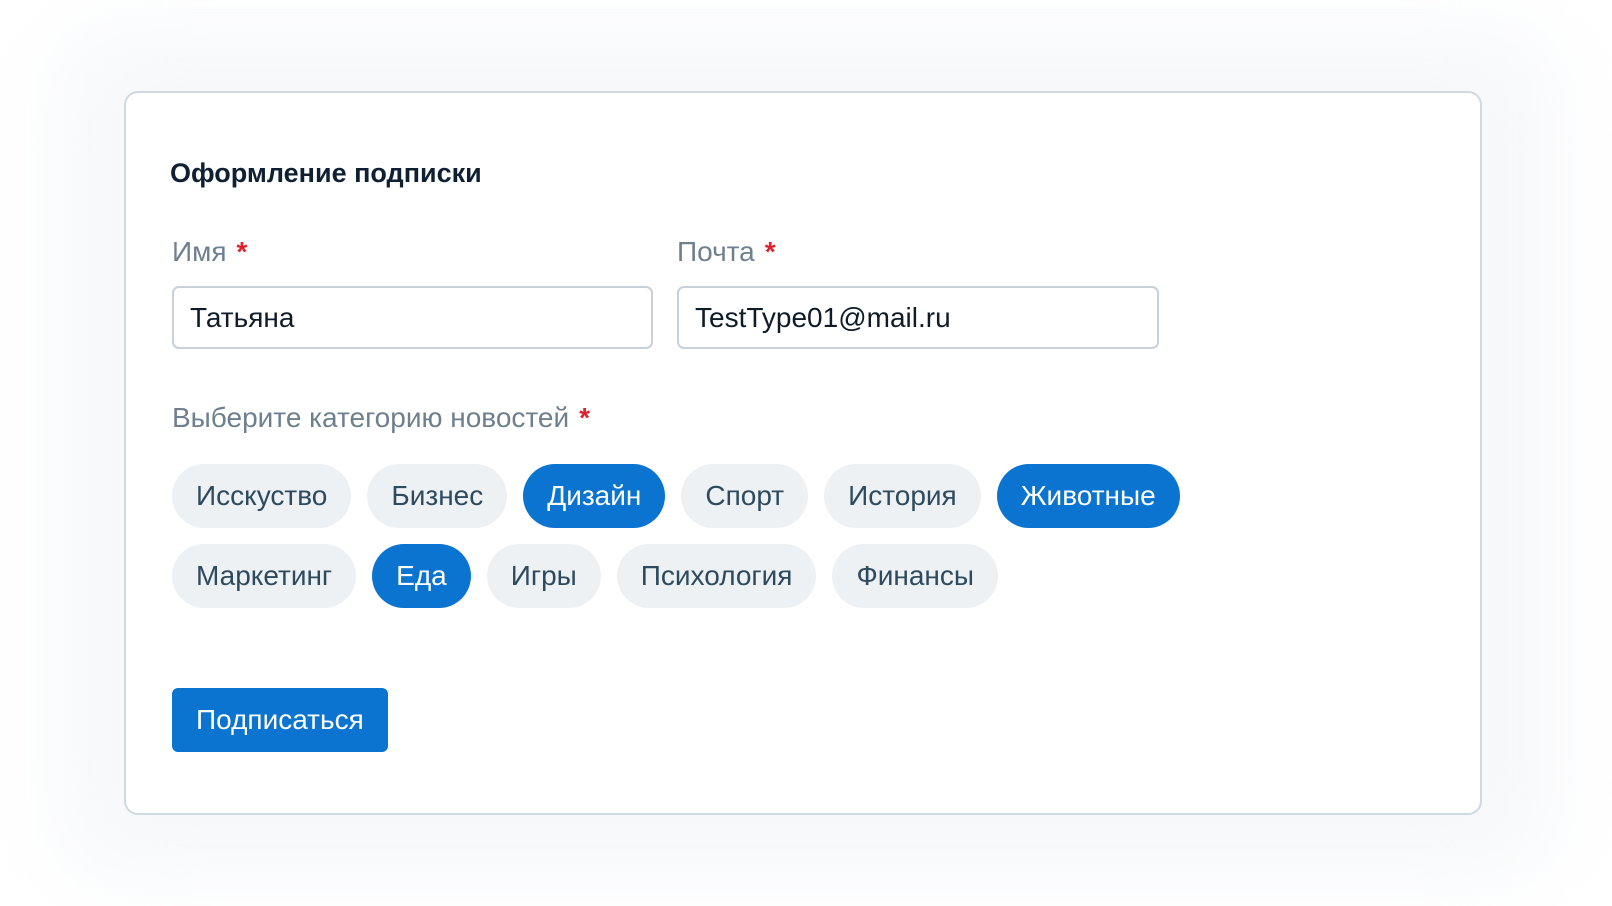  I want to click on category-chip: Финансы, so click(915, 576).